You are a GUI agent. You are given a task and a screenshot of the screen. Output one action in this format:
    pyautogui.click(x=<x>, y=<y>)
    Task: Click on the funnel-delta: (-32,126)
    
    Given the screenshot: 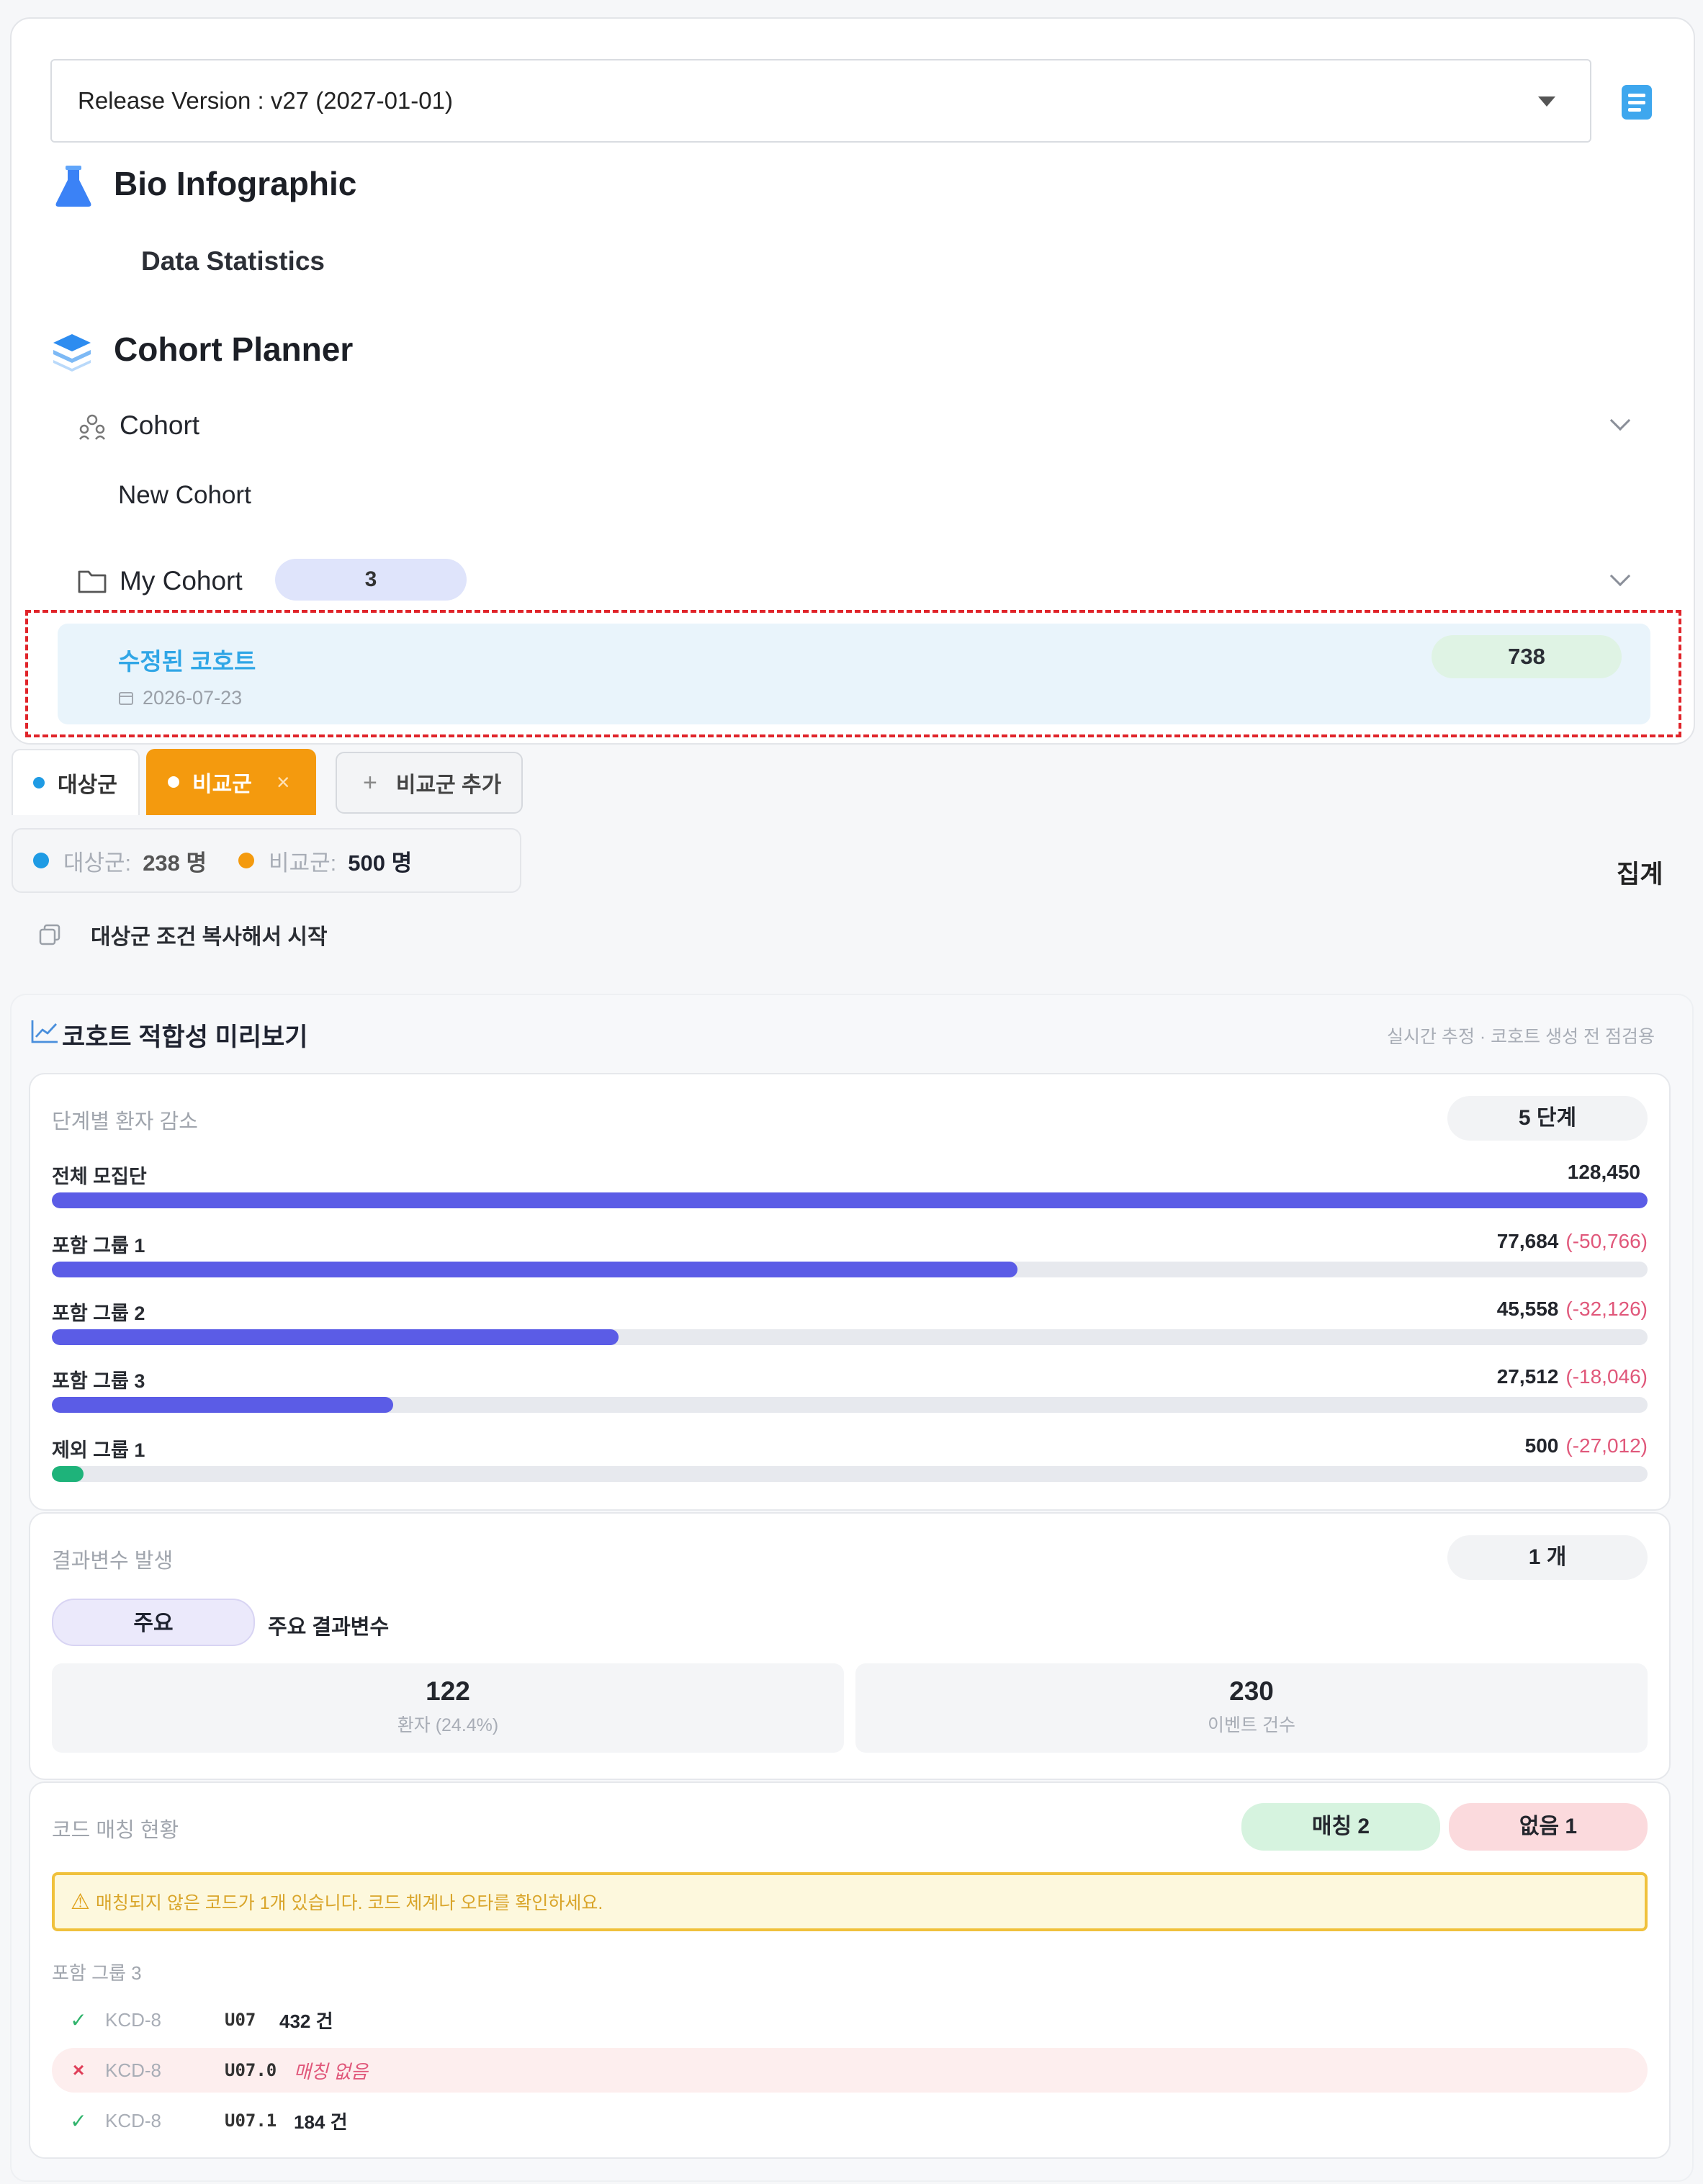 What is the action you would take?
    pyautogui.click(x=1606, y=1309)
    